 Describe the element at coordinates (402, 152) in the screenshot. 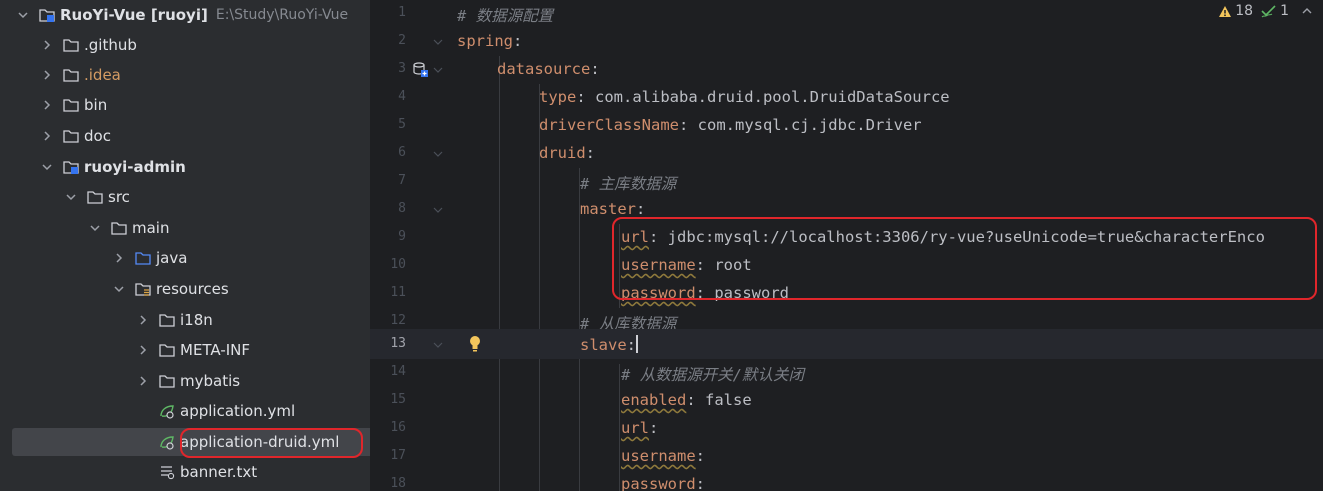

I see `line-number: 6` at that location.